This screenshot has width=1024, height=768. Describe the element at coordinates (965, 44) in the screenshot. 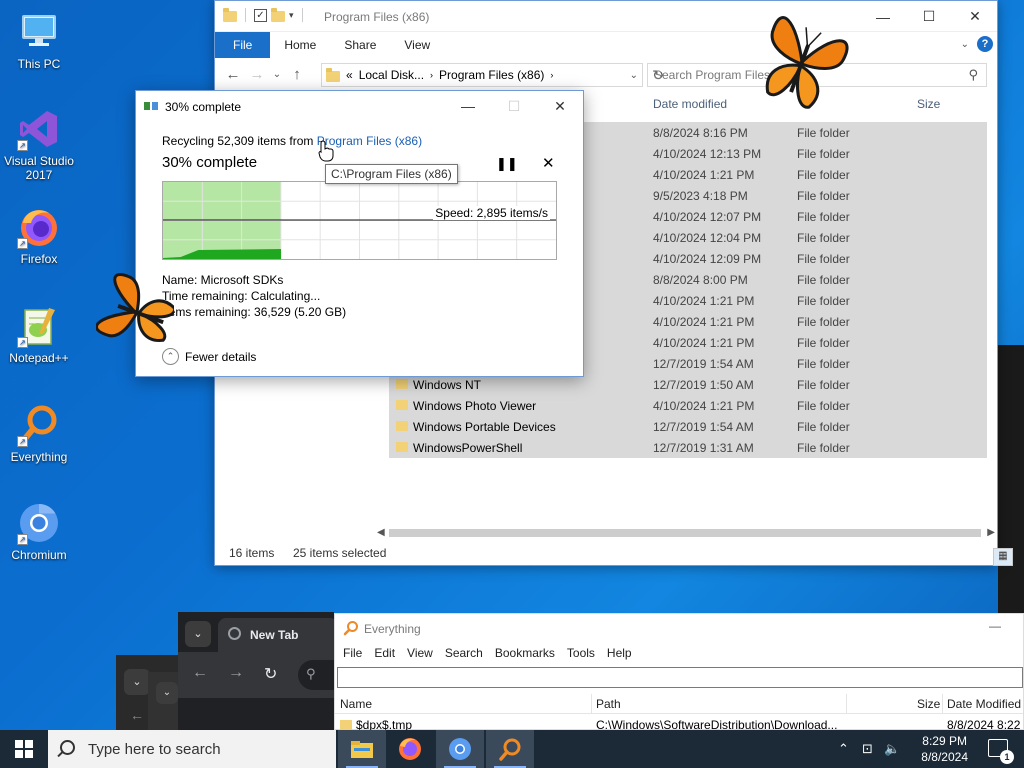

I see `expand-ribbon-icon: ⌄` at that location.